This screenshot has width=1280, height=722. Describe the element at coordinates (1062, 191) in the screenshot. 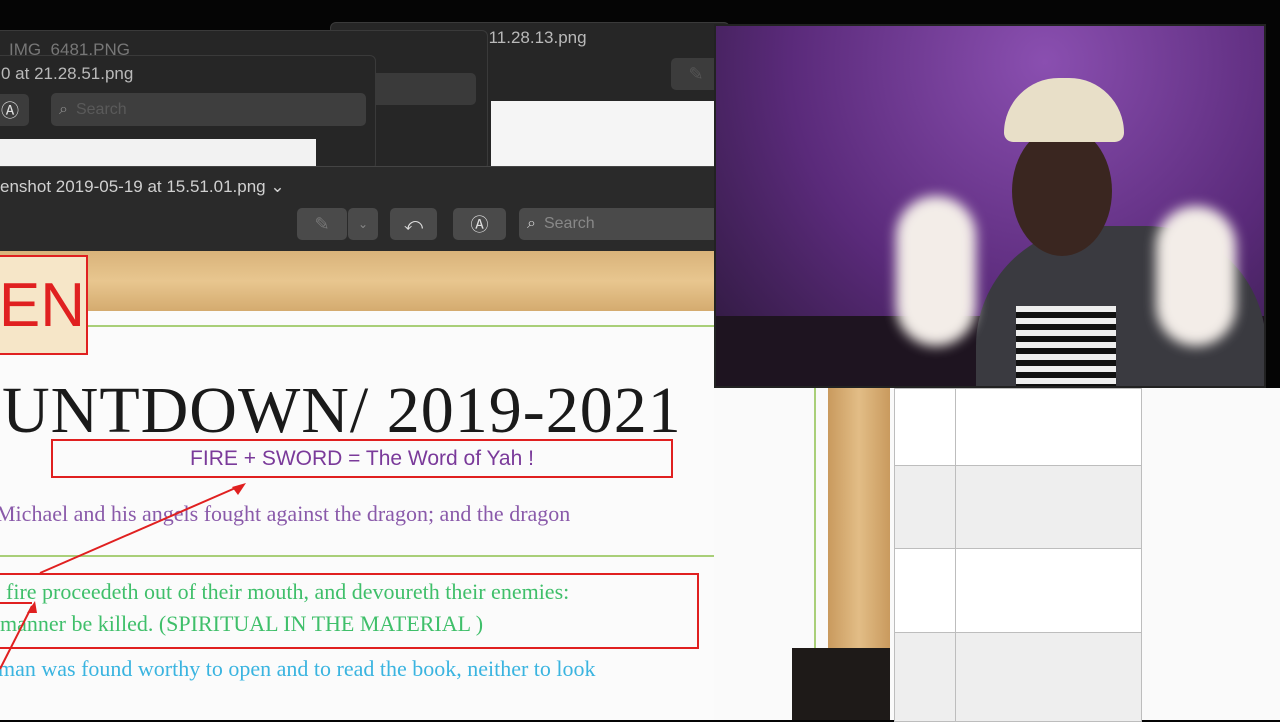

I see `person-face` at that location.